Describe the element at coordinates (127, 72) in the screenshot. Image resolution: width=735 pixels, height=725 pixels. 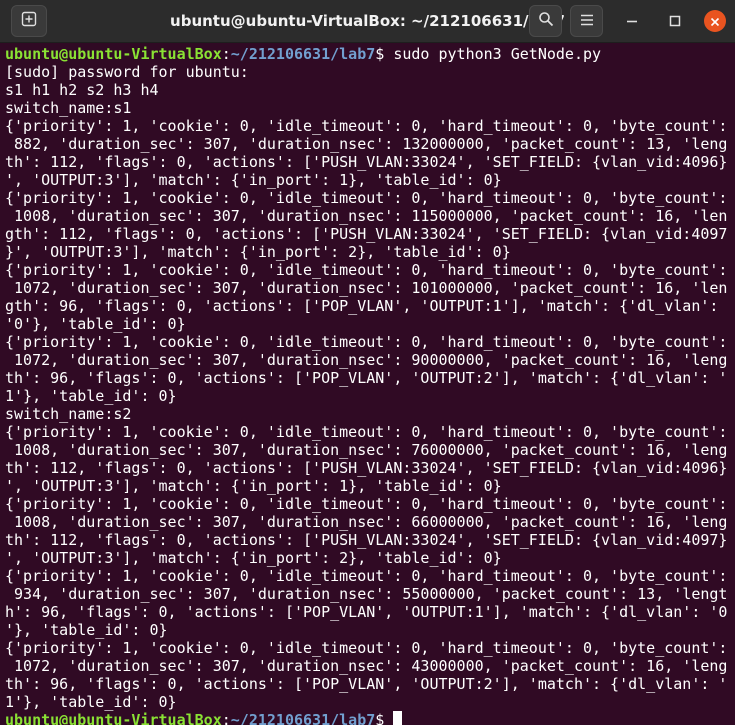
I see `output-line: [sudo] password for ubuntu:` at that location.